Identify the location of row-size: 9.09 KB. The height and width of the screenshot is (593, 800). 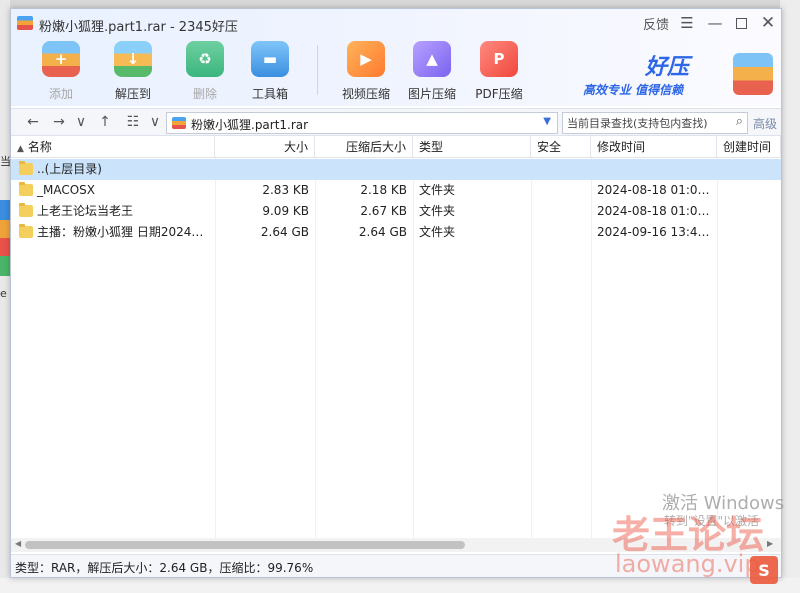
(285, 211).